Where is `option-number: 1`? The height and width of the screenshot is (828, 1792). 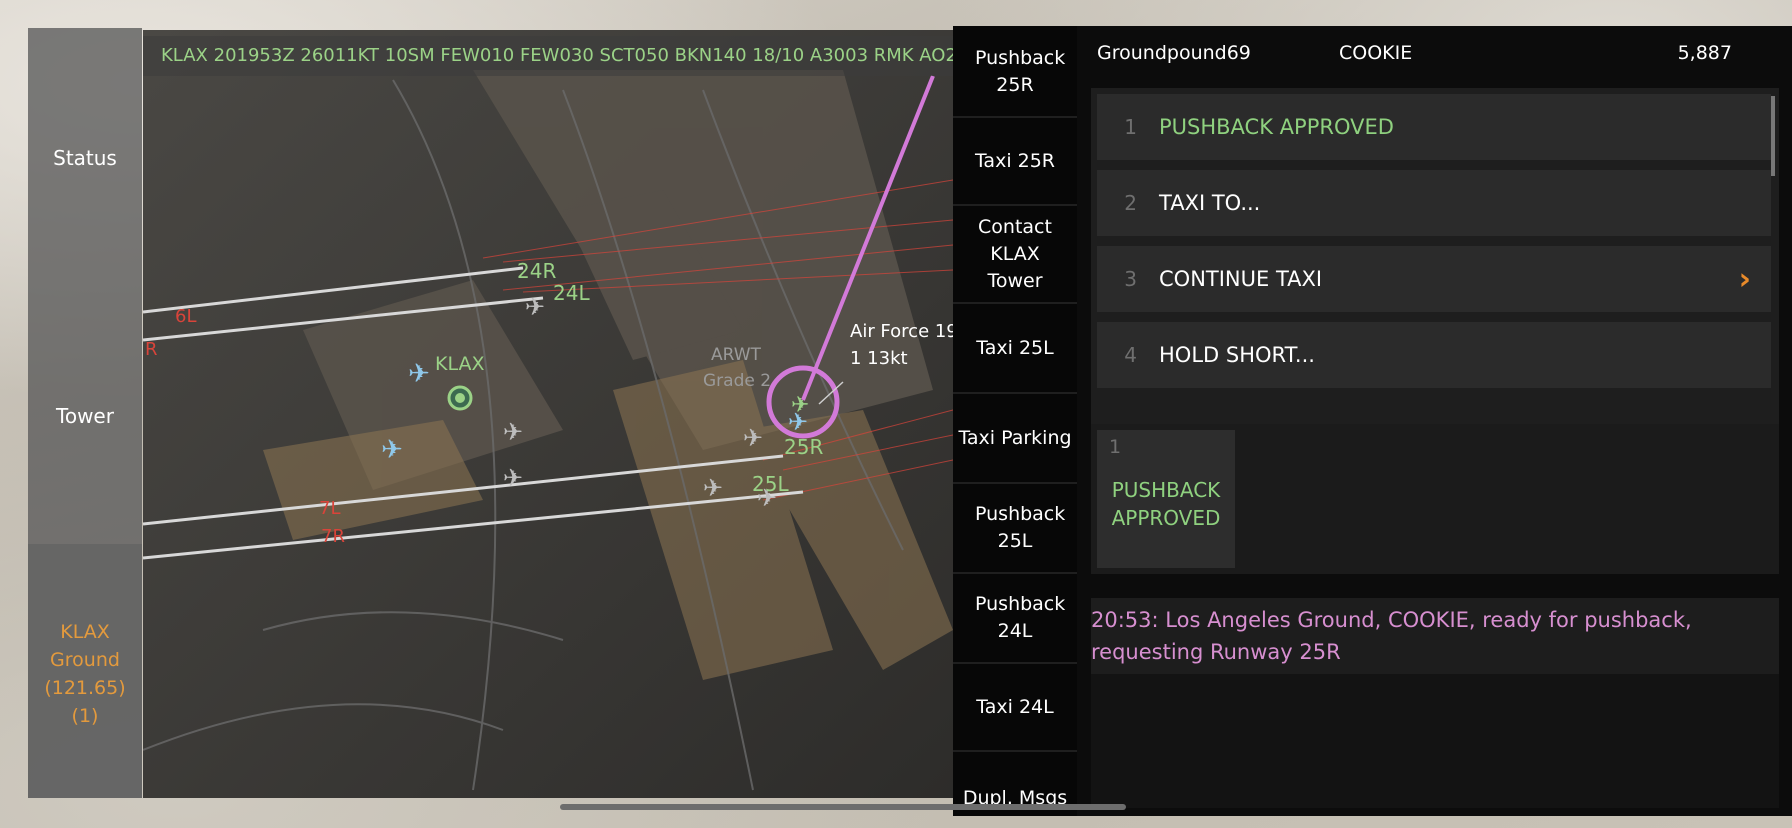 option-number: 1 is located at coordinates (1130, 127).